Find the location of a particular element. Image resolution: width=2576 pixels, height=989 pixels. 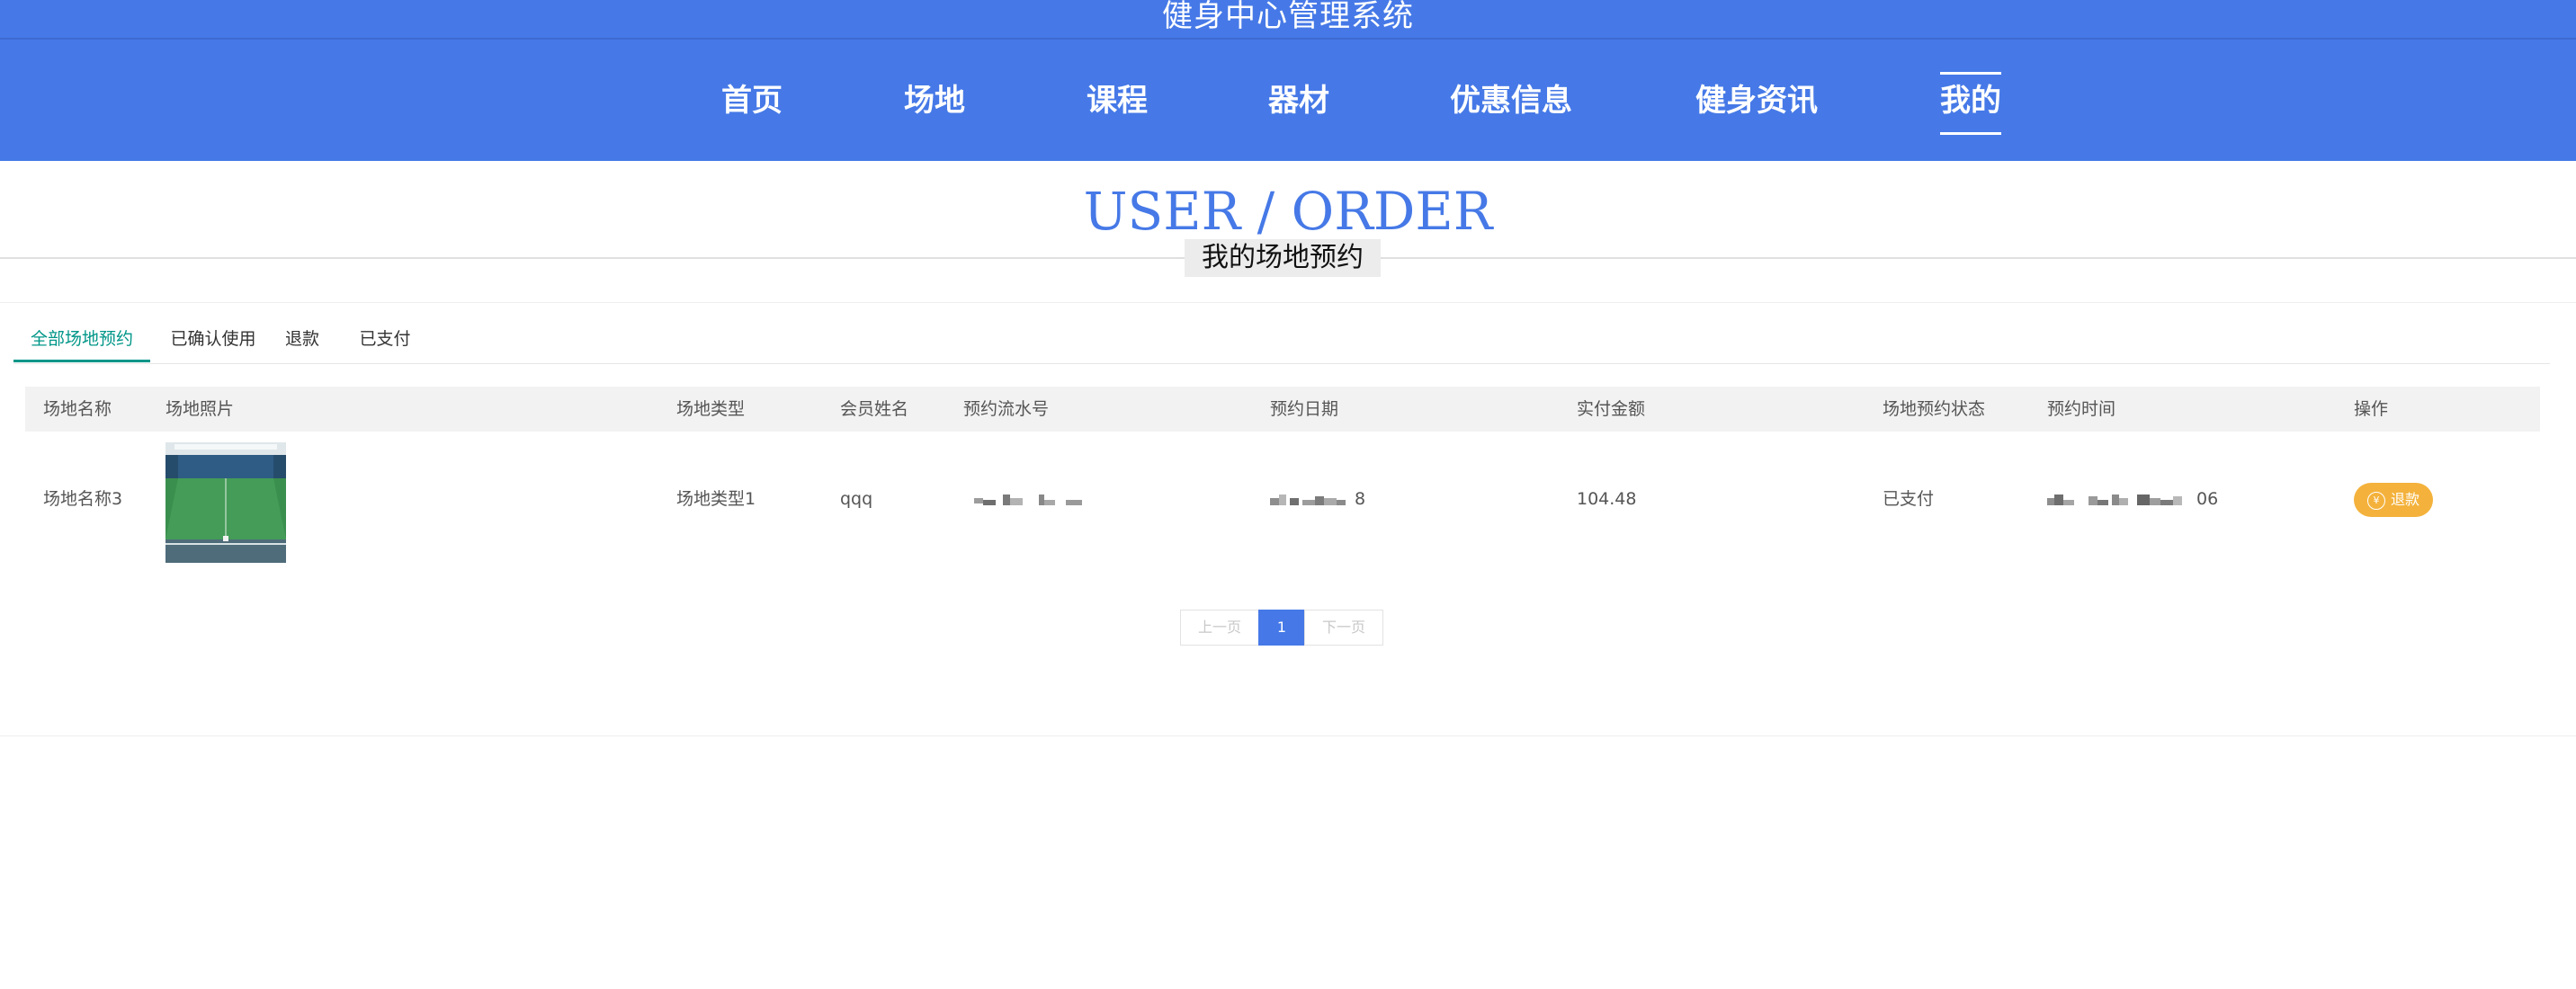

tab-confirmed: 已确认使用 is located at coordinates (213, 342).